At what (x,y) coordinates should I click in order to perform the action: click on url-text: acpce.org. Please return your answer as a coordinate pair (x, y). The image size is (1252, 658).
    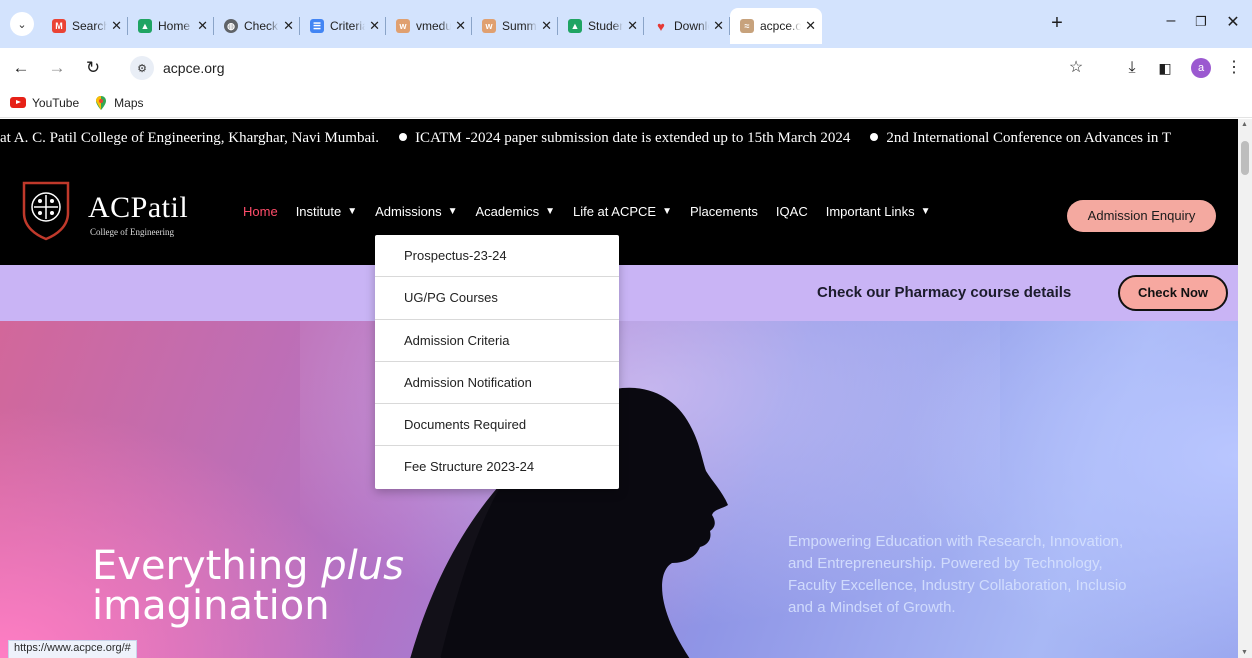
    Looking at the image, I should click on (193, 68).